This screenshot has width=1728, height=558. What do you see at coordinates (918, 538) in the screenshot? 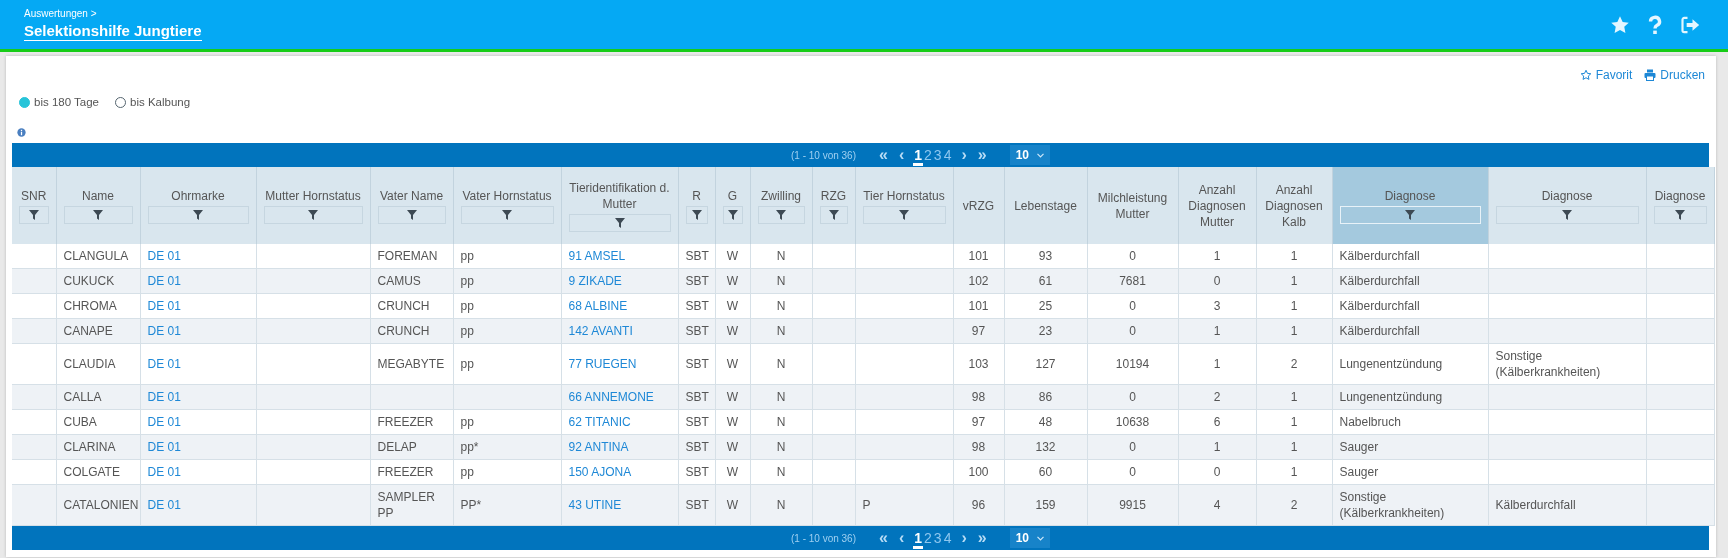
I see `page-button: 1` at bounding box center [918, 538].